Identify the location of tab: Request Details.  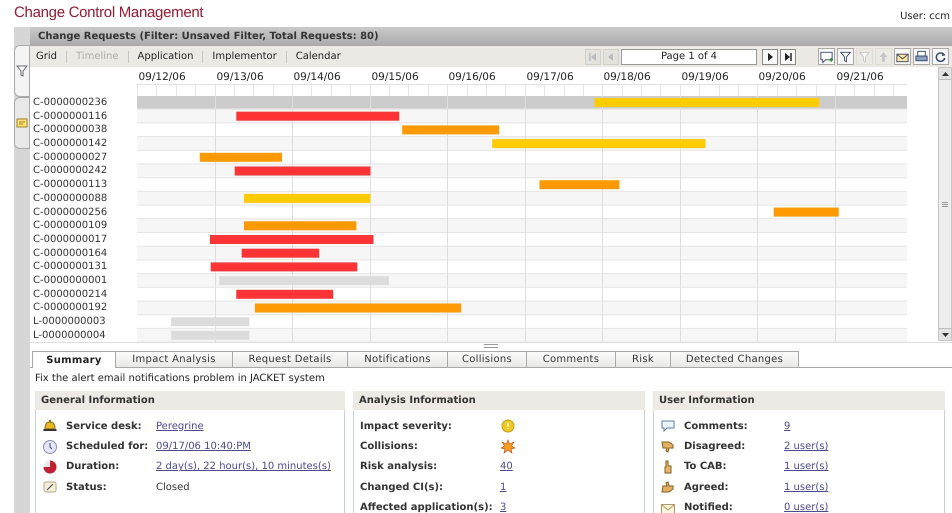
(290, 359).